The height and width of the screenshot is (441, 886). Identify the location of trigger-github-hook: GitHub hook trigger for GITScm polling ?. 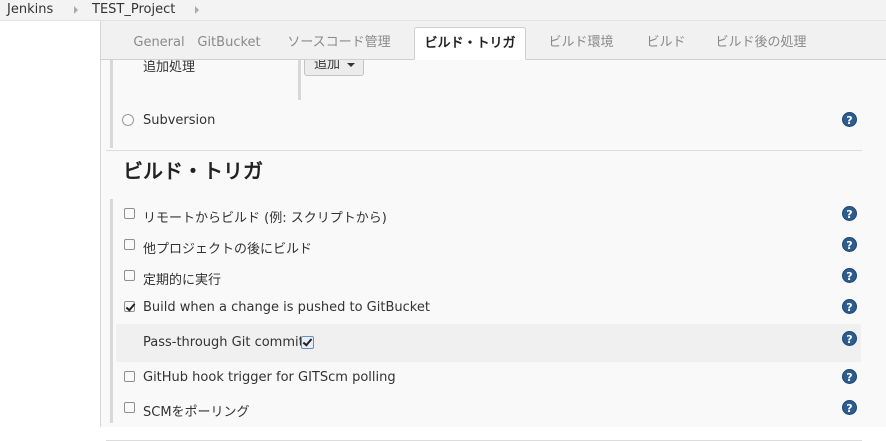
(488, 378).